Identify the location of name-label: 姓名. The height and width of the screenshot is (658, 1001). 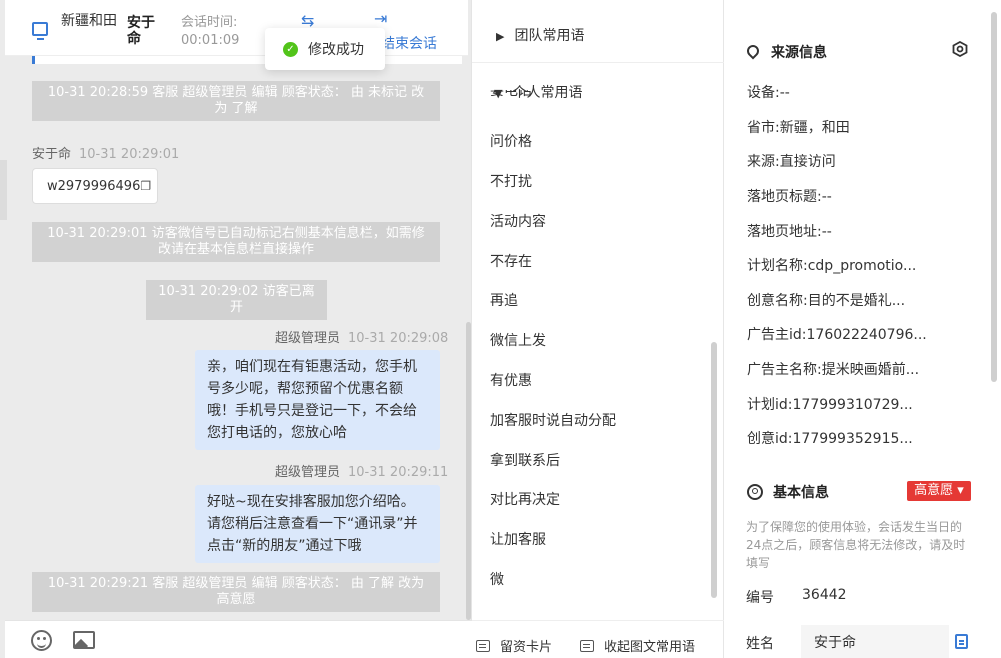
(760, 644).